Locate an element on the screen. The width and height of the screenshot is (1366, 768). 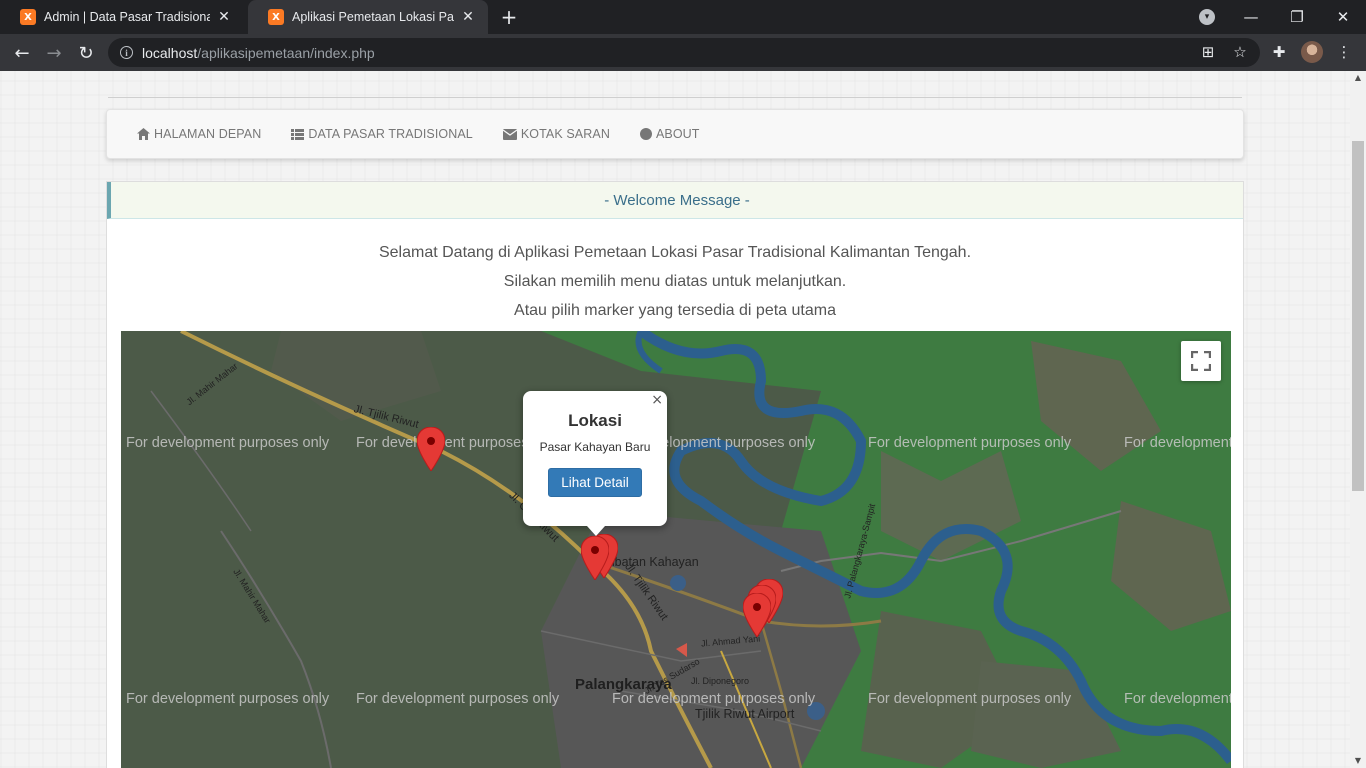
nav-label: DATA PASAR TRADISIONAL is located at coordinates (390, 134).